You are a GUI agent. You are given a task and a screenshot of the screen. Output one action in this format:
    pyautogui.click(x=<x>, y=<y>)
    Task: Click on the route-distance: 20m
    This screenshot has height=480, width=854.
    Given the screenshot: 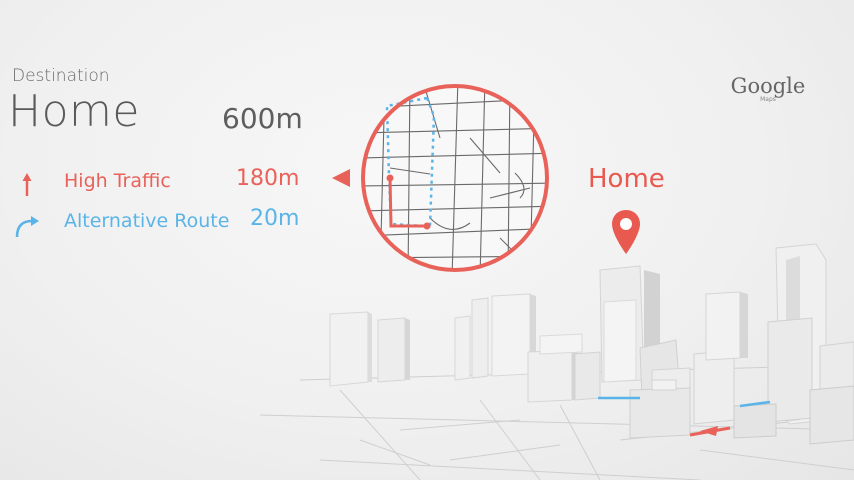 What is the action you would take?
    pyautogui.click(x=275, y=218)
    